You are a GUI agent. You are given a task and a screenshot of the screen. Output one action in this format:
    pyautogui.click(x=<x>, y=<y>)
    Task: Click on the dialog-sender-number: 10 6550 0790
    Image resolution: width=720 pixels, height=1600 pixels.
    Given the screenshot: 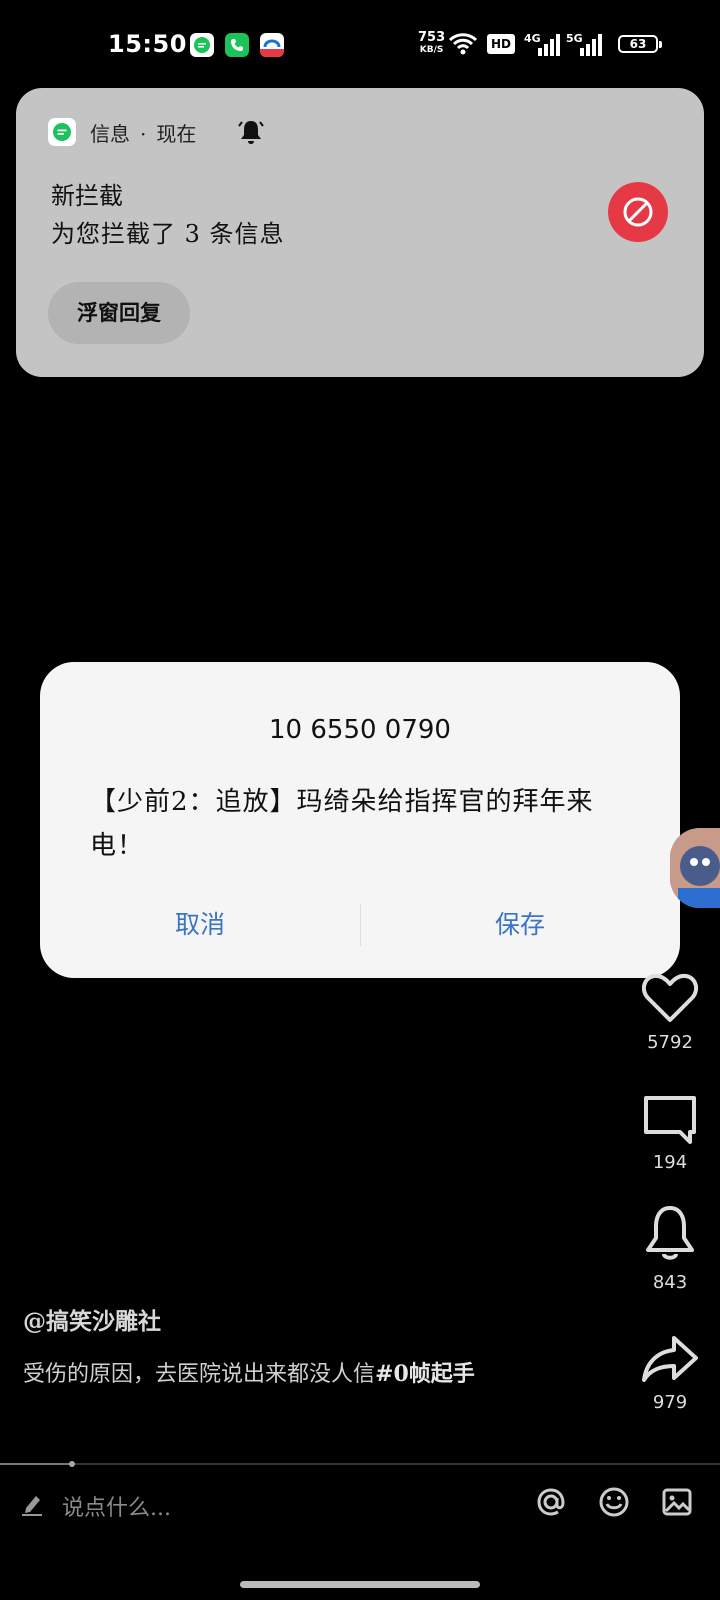 What is the action you would take?
    pyautogui.click(x=360, y=730)
    